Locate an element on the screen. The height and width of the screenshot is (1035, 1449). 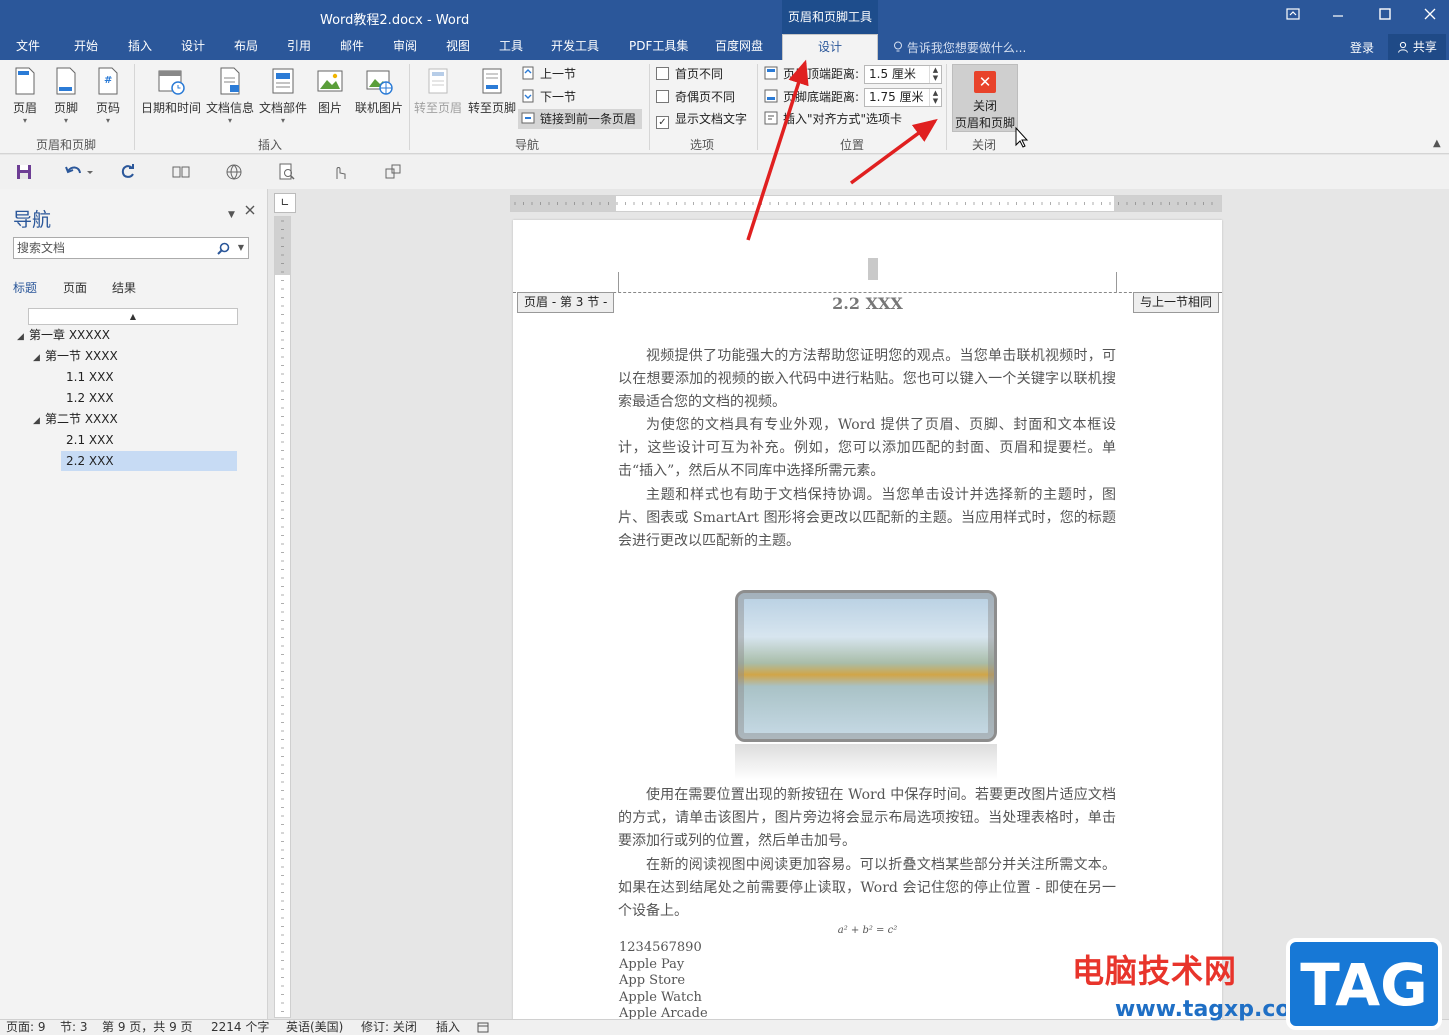
list-item: App Store is located at coordinates (652, 980).